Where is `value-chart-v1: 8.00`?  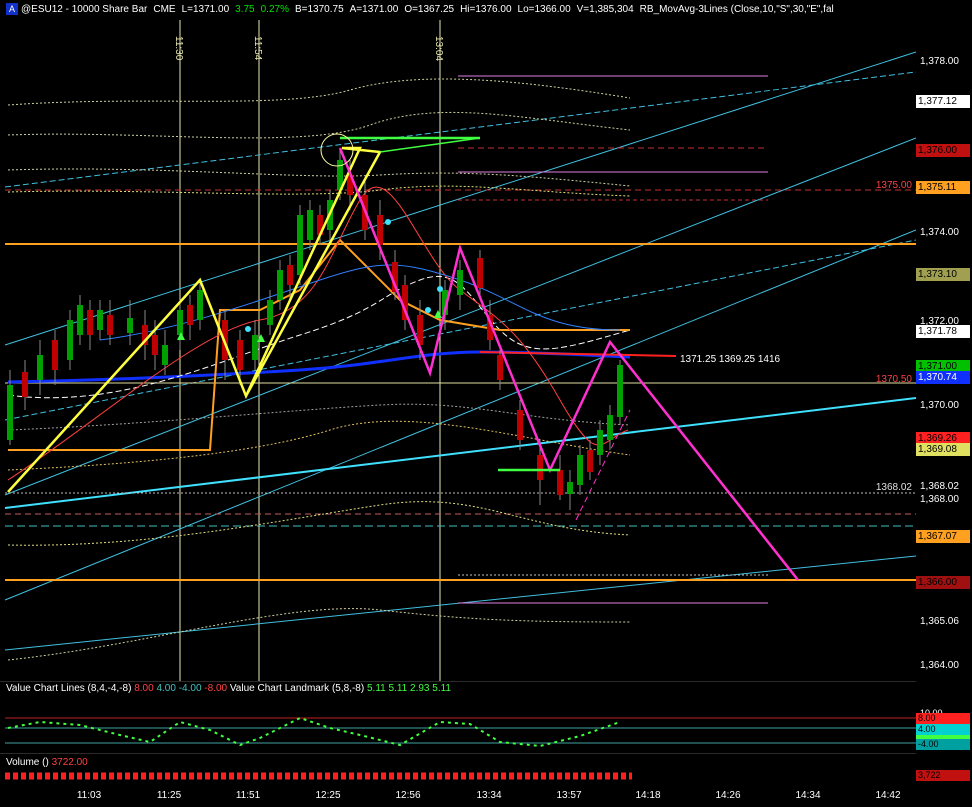 value-chart-v1: 8.00 is located at coordinates (144, 688).